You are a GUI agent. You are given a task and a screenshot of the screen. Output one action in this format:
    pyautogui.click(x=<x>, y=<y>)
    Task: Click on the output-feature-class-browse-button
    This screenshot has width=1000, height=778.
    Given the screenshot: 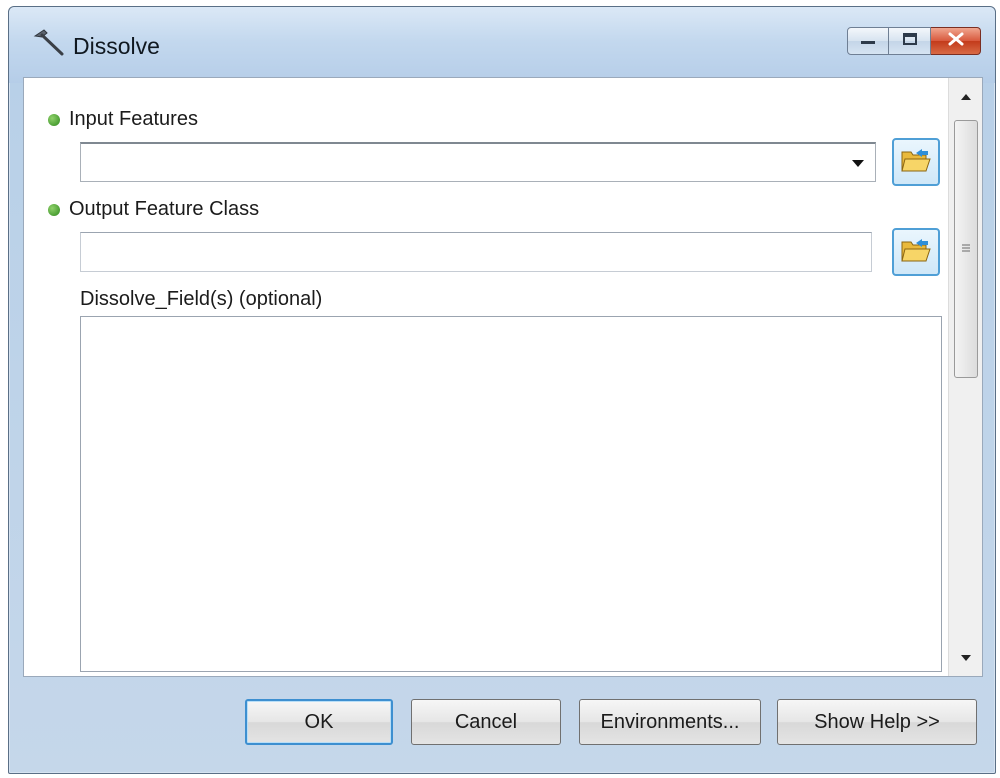 What is the action you would take?
    pyautogui.click(x=916, y=252)
    